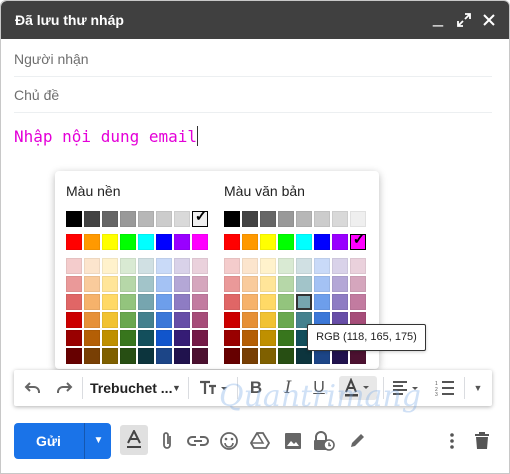 This screenshot has height=474, width=510. Describe the element at coordinates (136, 388) in the screenshot. I see `font-family-select: Trebuchet ... ▼` at that location.